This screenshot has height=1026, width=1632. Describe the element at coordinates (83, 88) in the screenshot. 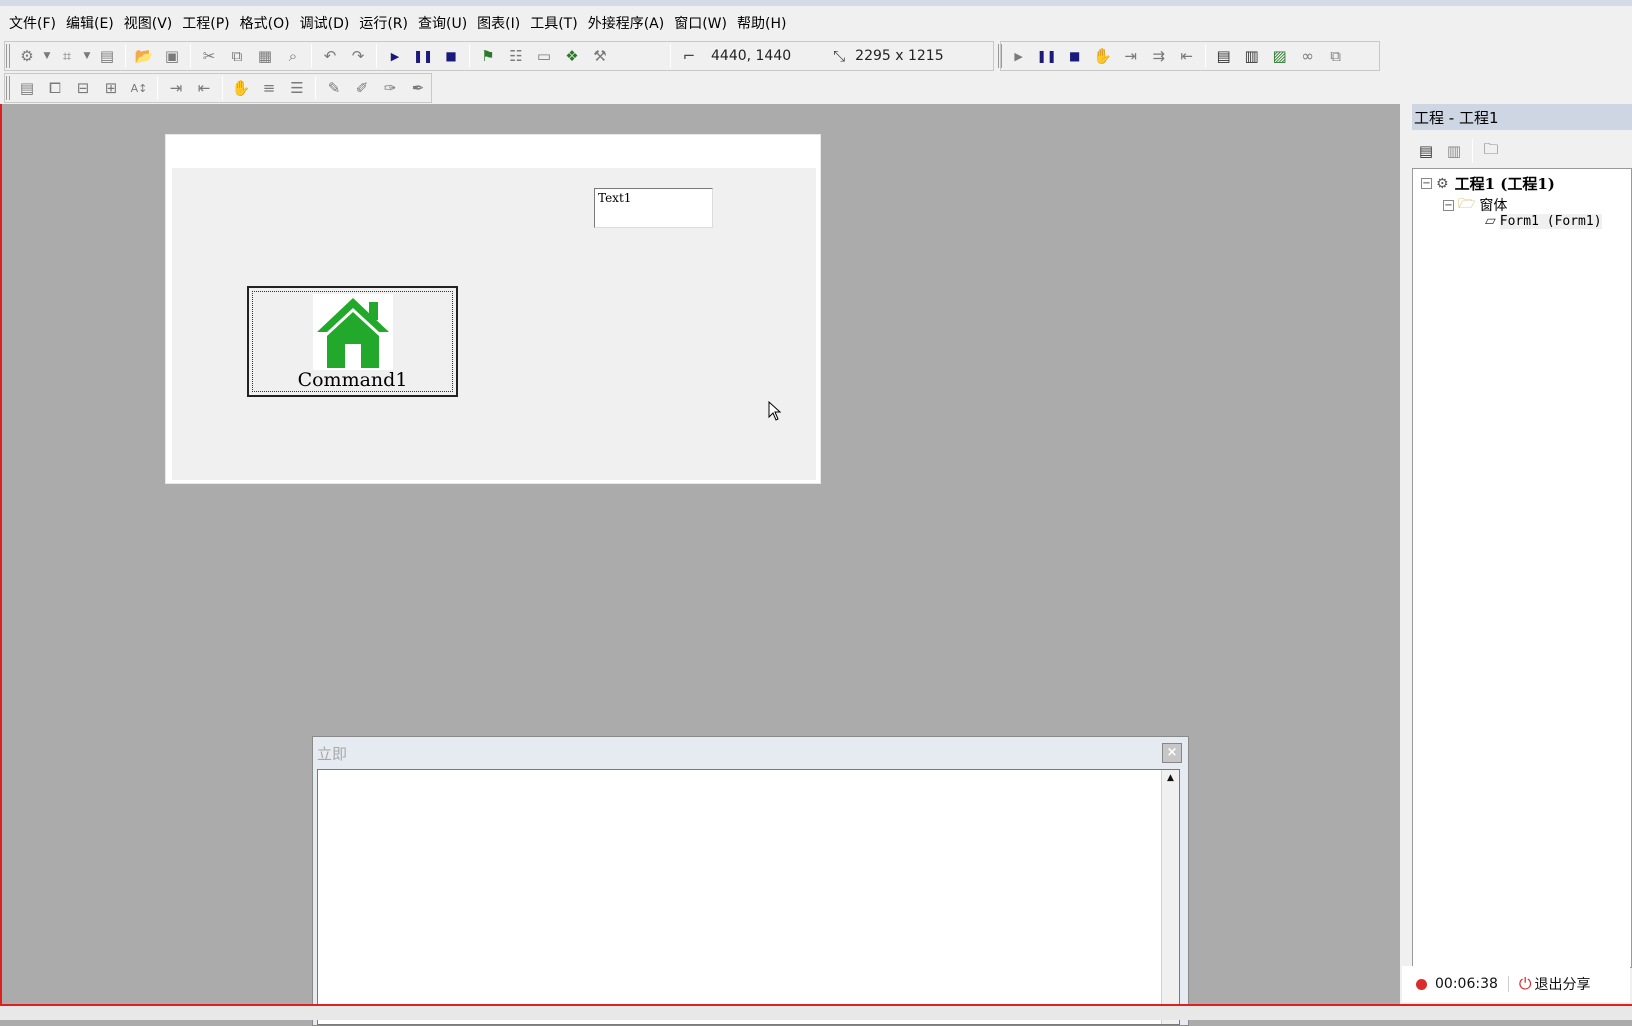

I see `align-icon: ⊟` at that location.